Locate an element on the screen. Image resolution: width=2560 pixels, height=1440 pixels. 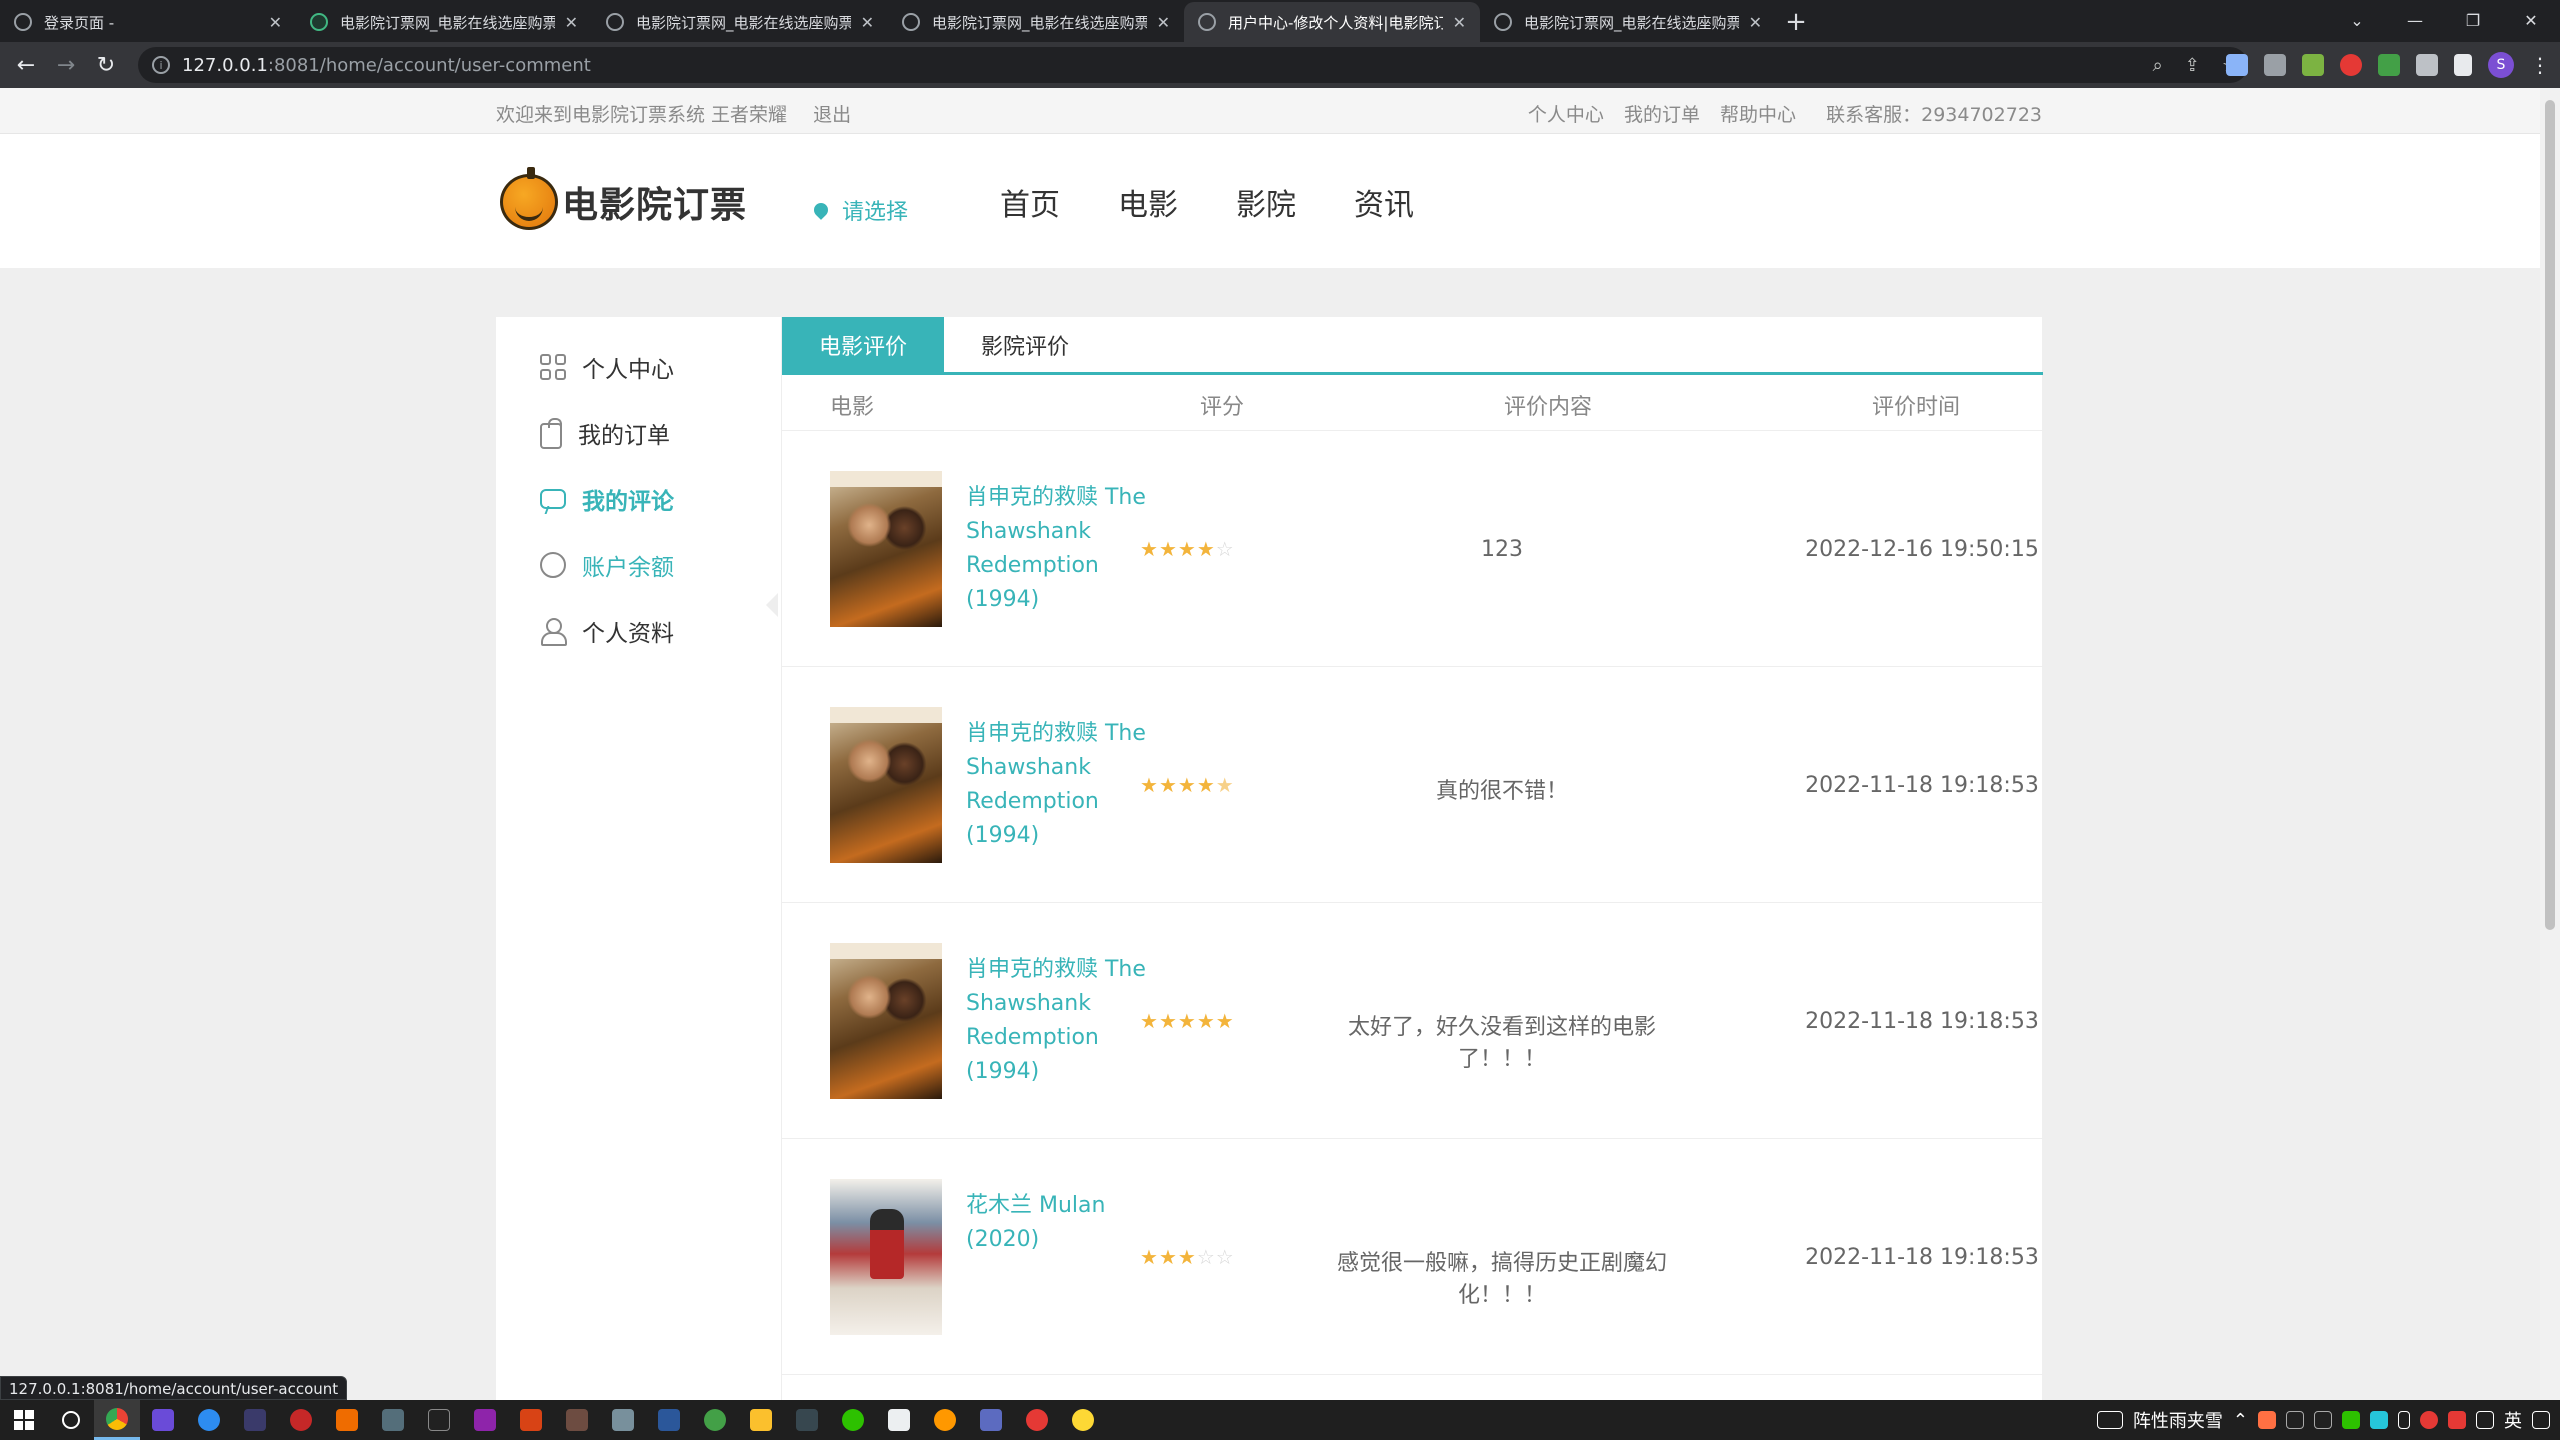
forward-button: → is located at coordinates (66, 65).